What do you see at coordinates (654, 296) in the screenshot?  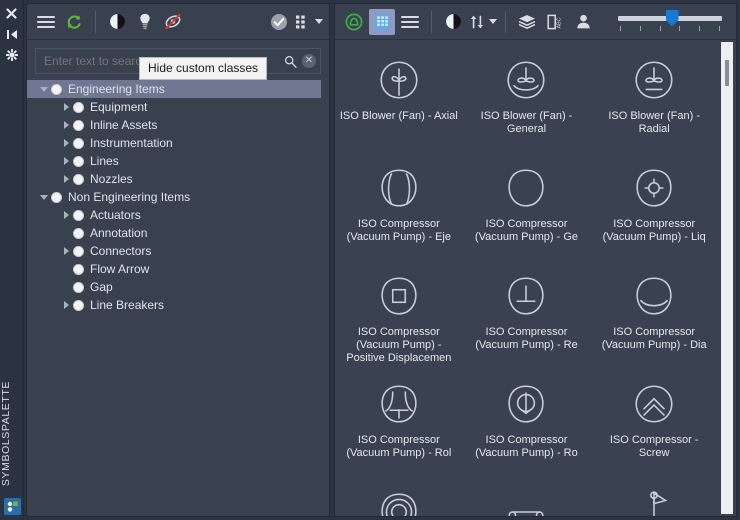 I see `comp-dia-icon` at bounding box center [654, 296].